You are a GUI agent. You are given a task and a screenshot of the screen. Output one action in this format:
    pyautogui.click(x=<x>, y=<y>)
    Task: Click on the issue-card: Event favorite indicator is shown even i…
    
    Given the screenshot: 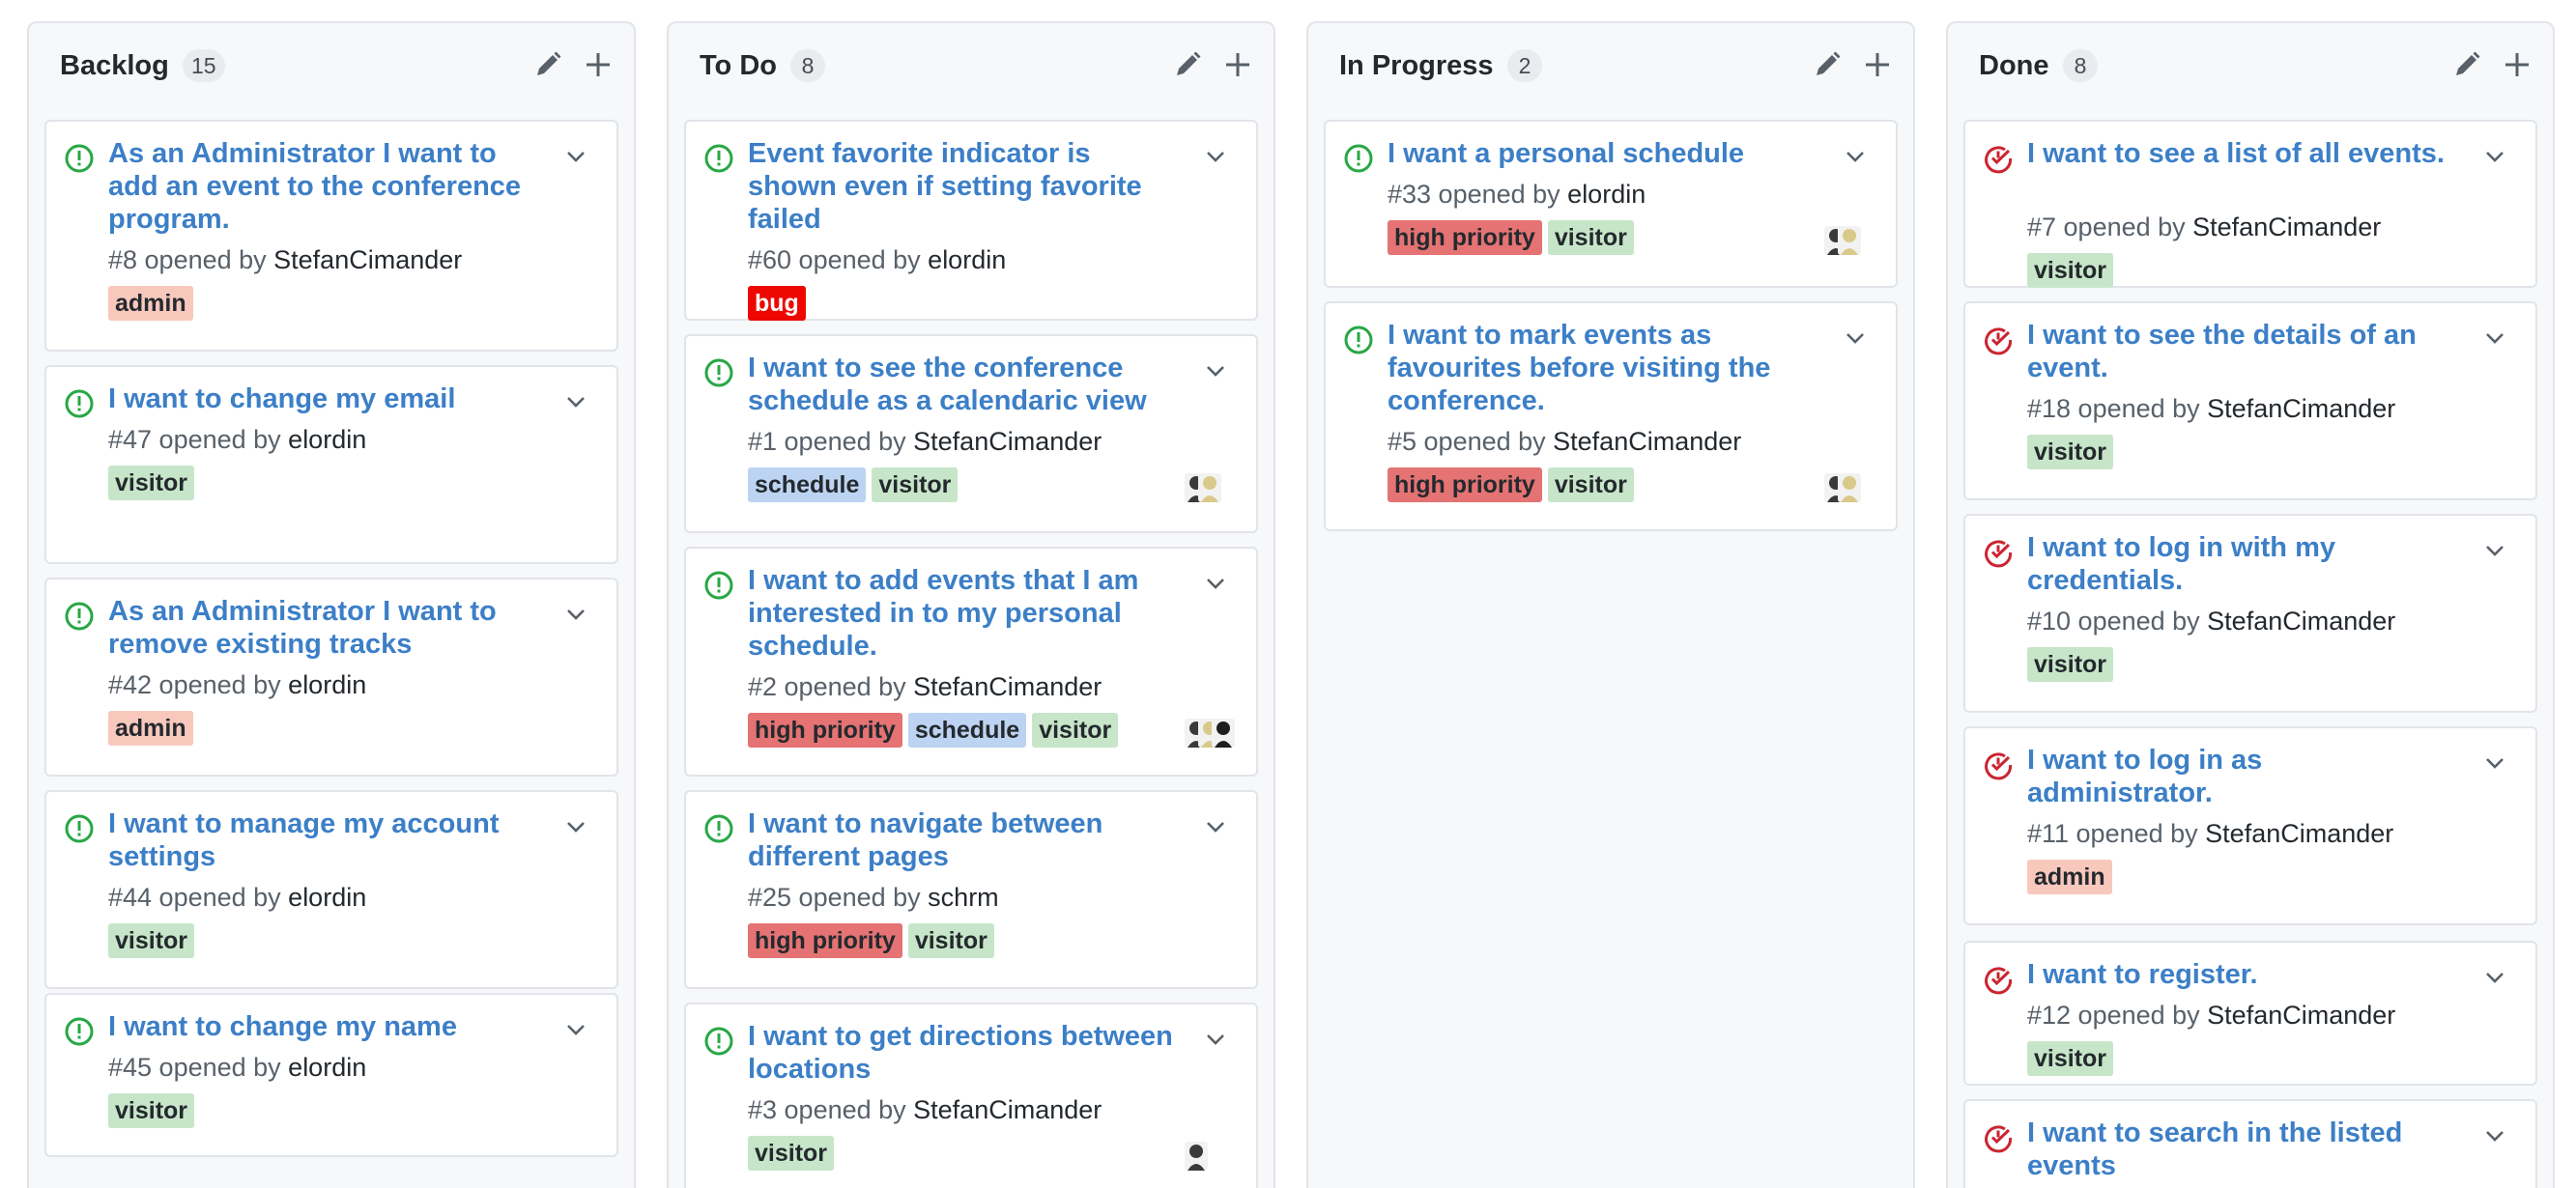 What is the action you would take?
    pyautogui.click(x=971, y=220)
    